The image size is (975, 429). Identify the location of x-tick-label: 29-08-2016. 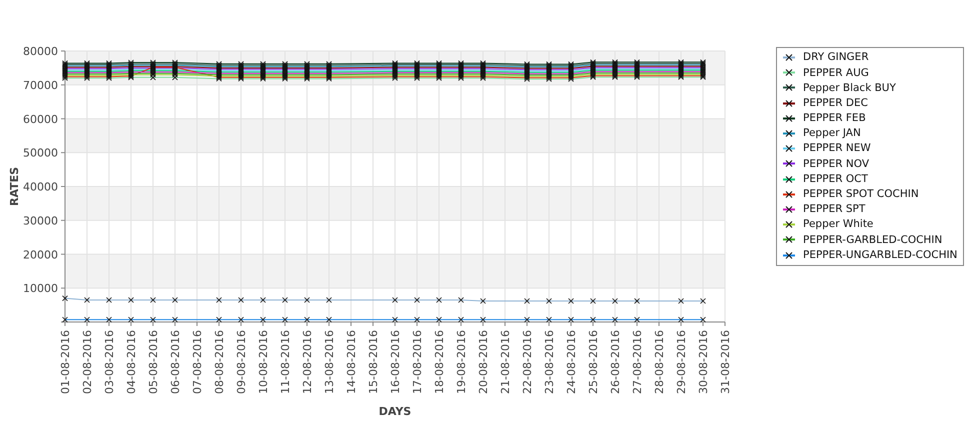
(681, 362).